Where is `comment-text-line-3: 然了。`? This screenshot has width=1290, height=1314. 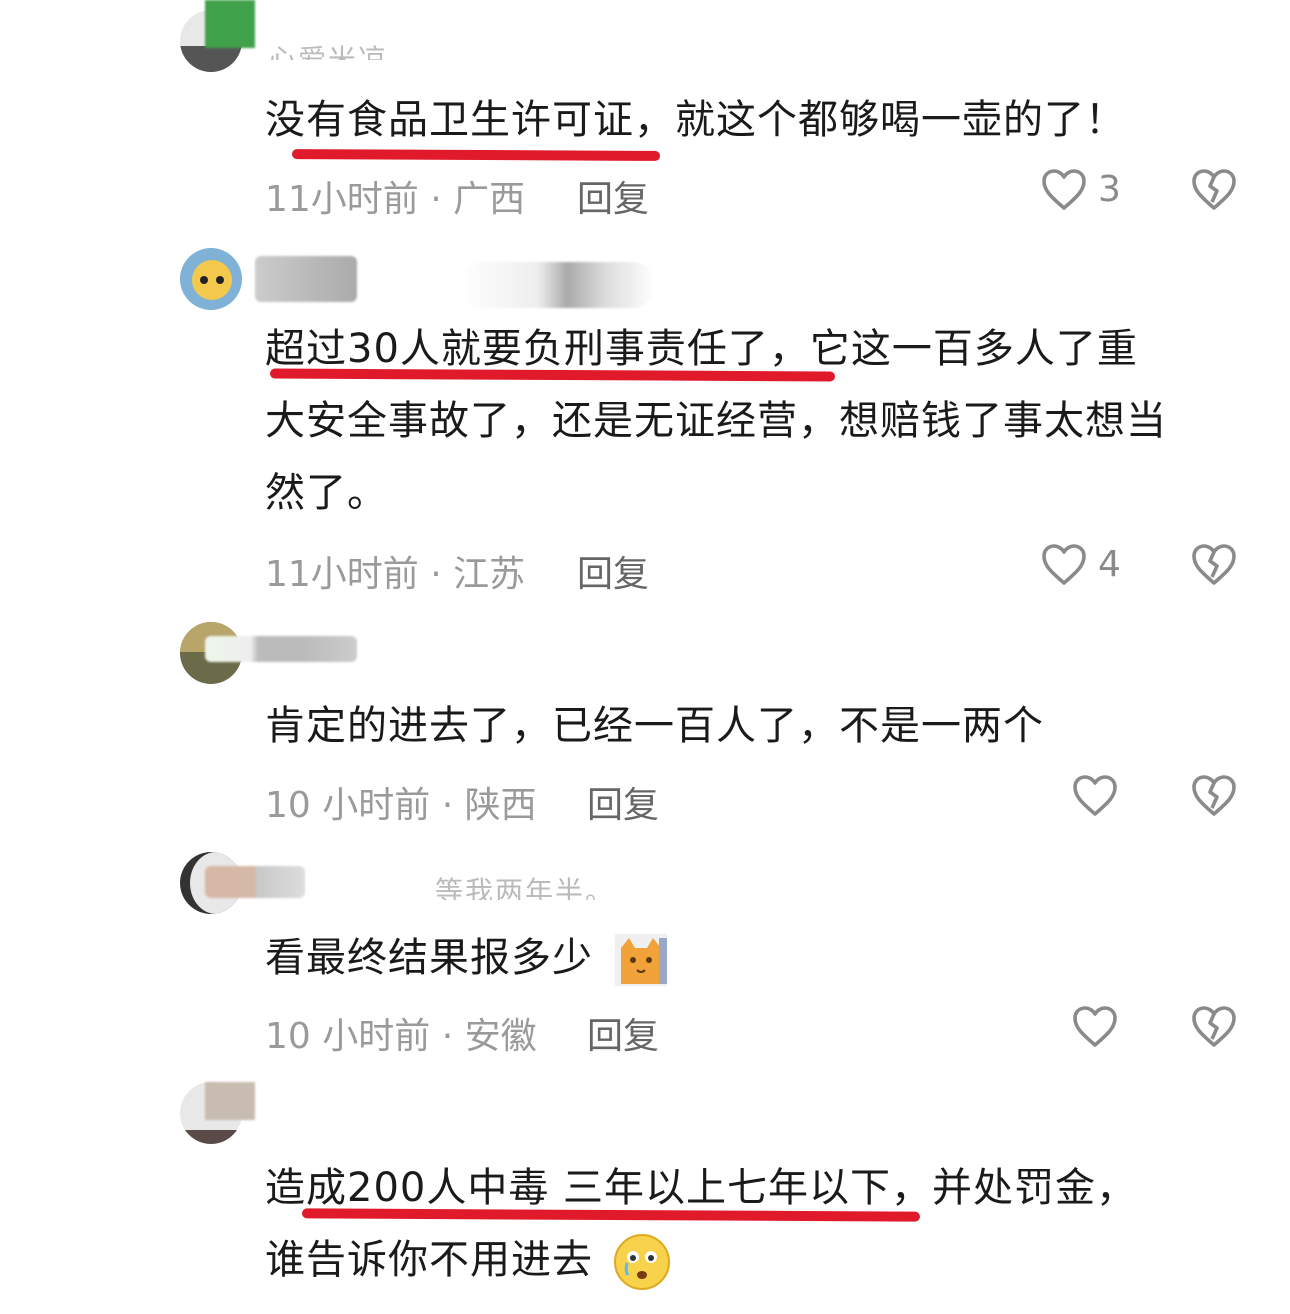 comment-text-line-3: 然了。 is located at coordinates (326, 493).